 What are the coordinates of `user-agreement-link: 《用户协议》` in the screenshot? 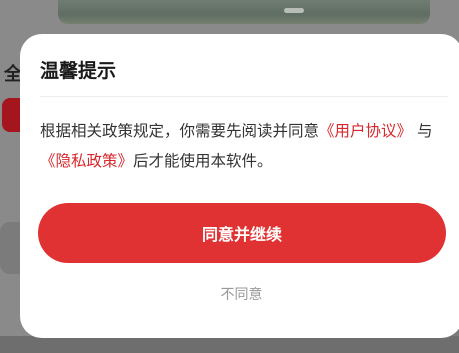 It's located at (365, 131).